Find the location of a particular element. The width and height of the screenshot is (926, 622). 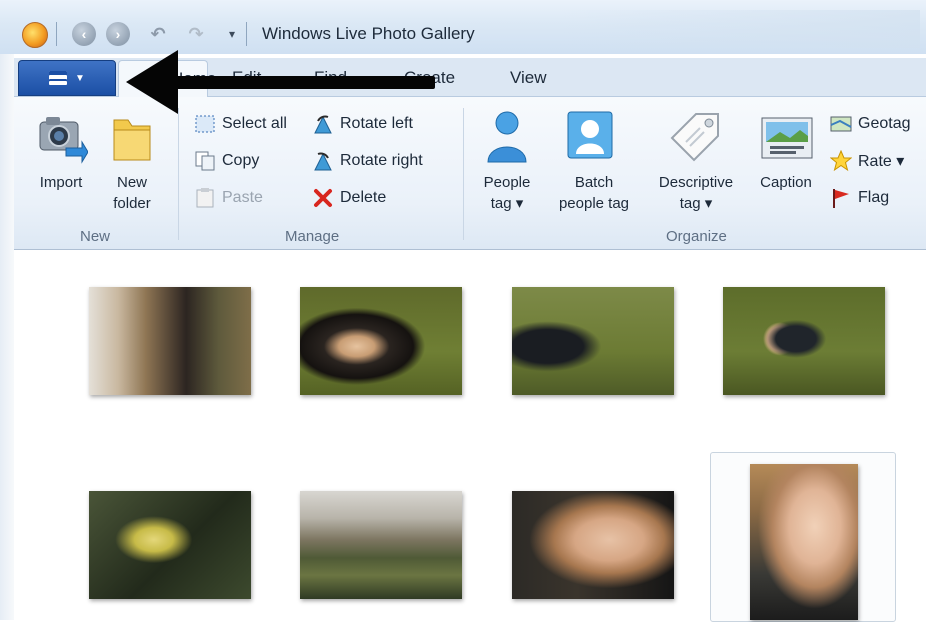

rotate-left-label: Rotate left is located at coordinates (376, 123).